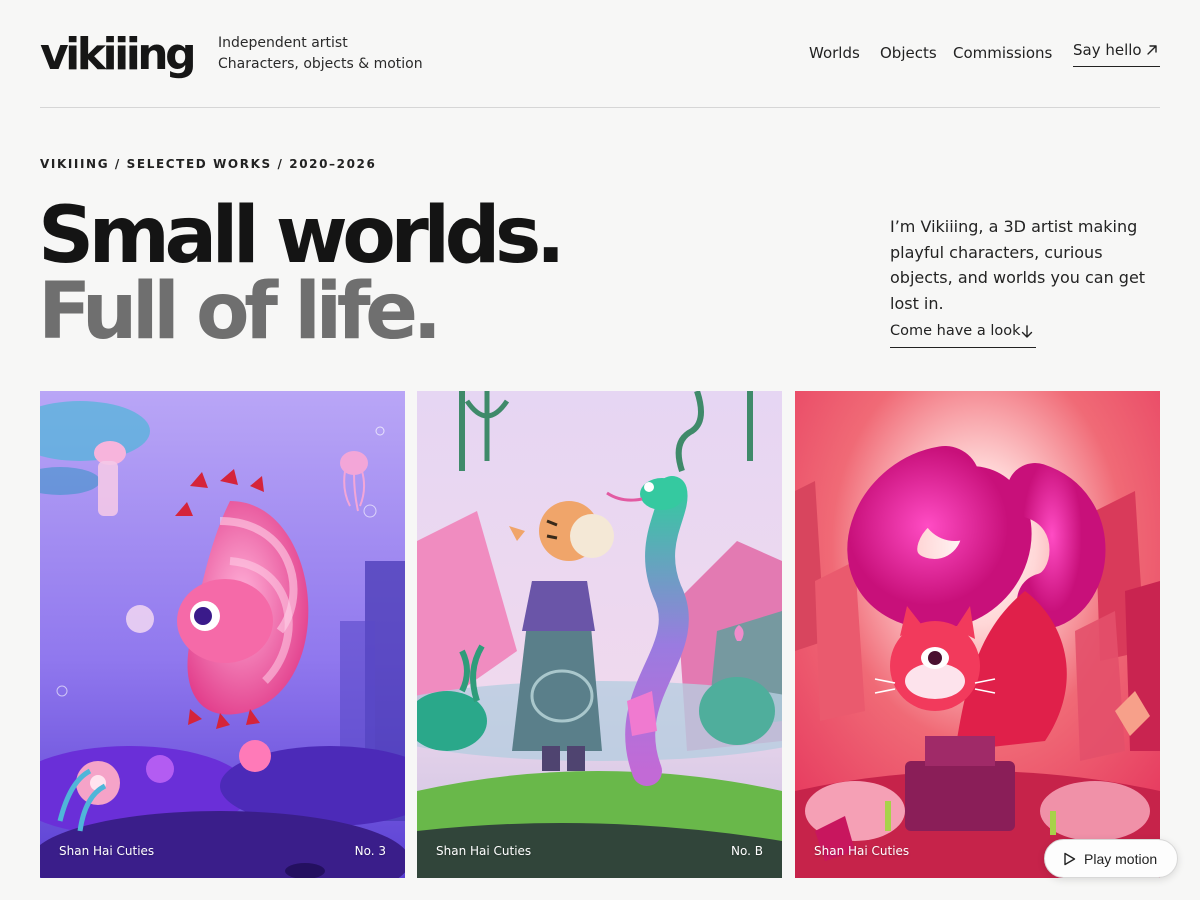 This screenshot has height=900, width=1200. What do you see at coordinates (208, 164) in the screenshot?
I see `breadcrumb-eyebrow: VIKIIING / SELECTED WORKS / 2020–2026` at bounding box center [208, 164].